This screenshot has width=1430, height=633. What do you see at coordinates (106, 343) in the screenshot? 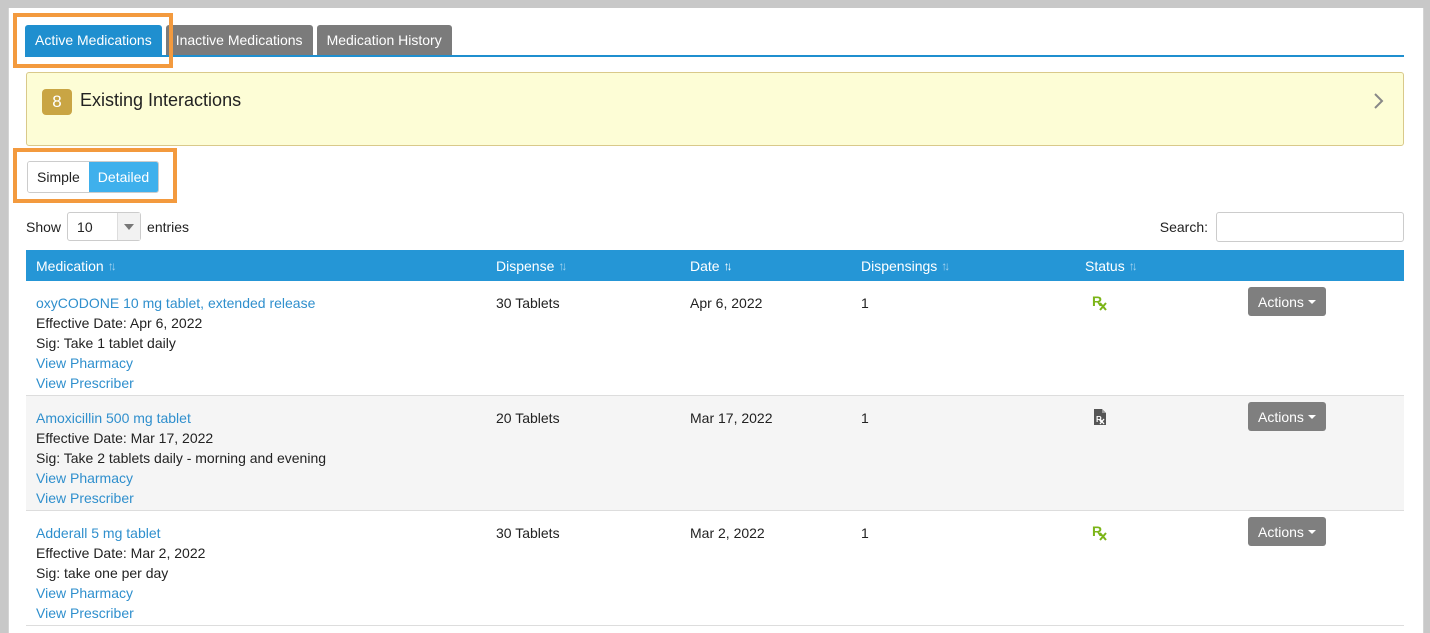
I see `sig-text: Sig: Take 1 tablet daily` at bounding box center [106, 343].